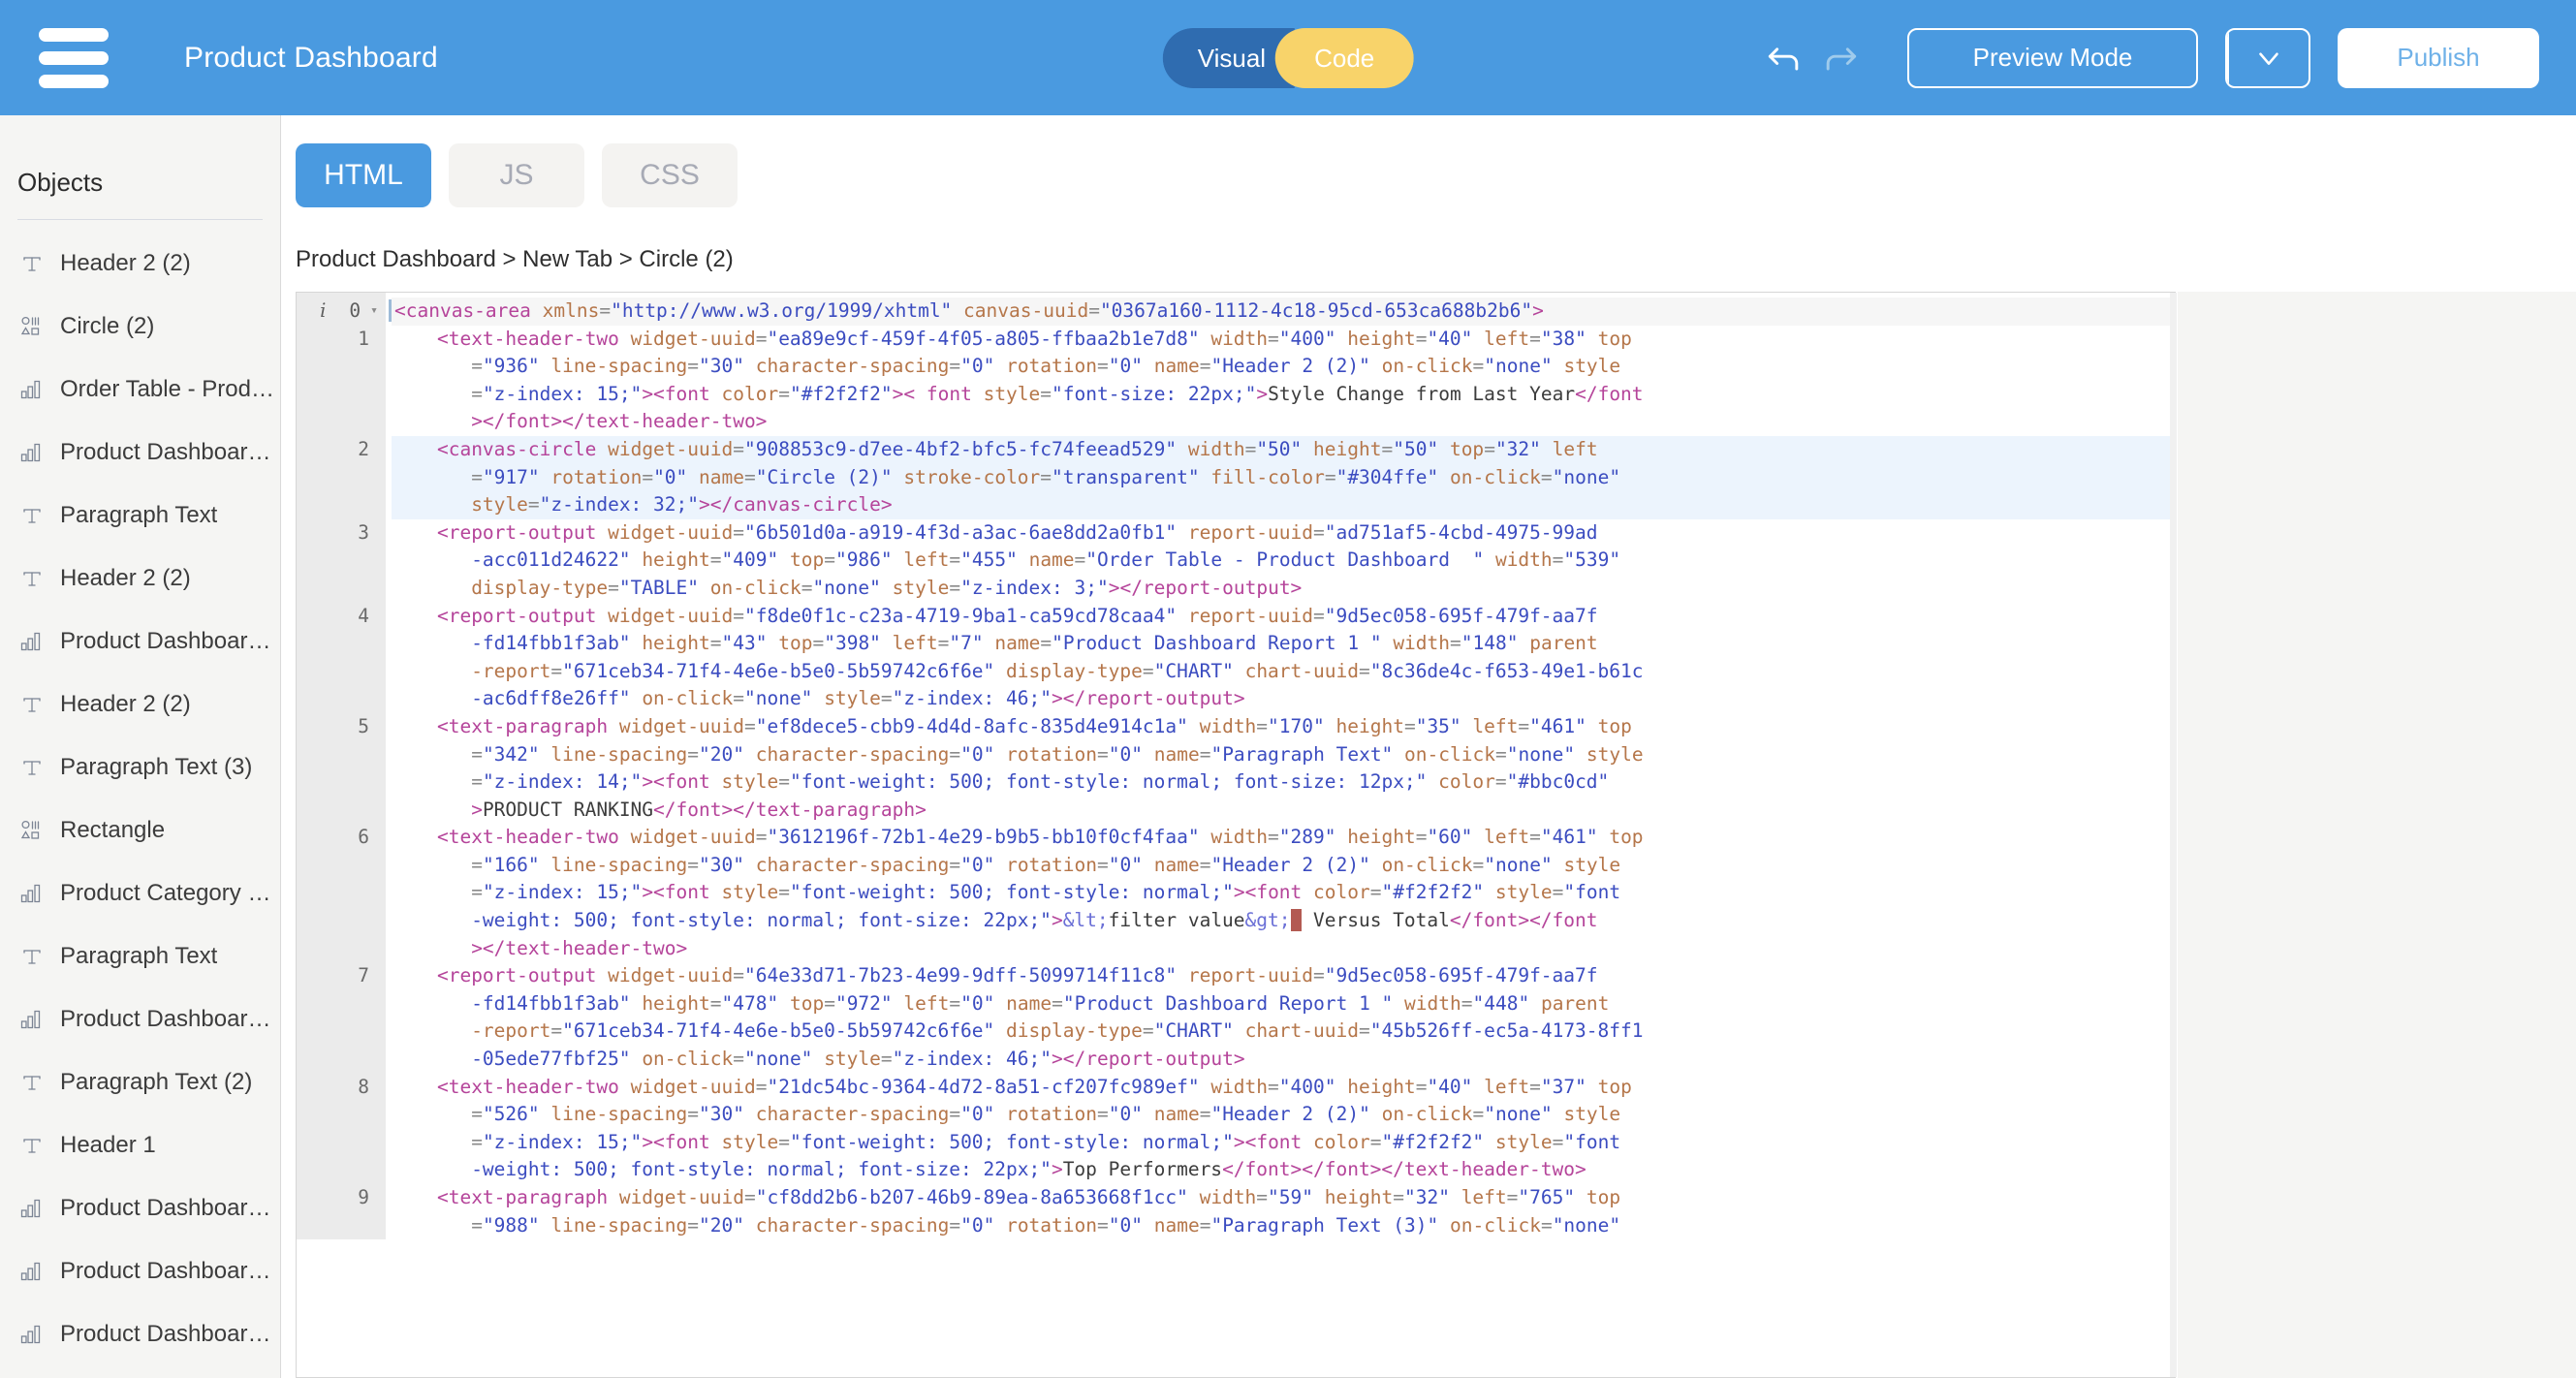  I want to click on hamburger-icon, so click(74, 57).